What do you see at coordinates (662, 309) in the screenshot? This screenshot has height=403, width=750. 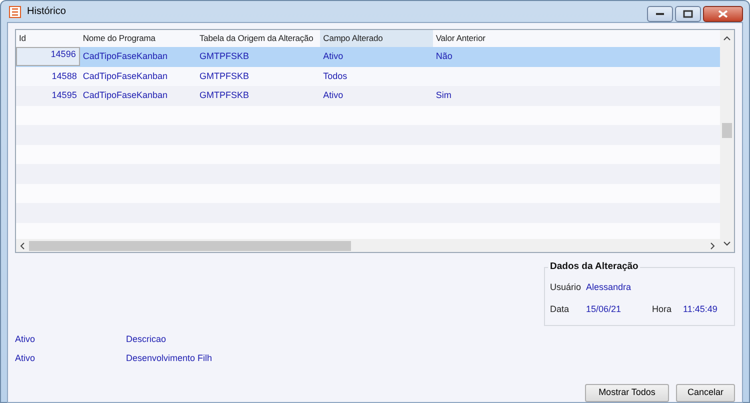 I see `field-label: Hora` at bounding box center [662, 309].